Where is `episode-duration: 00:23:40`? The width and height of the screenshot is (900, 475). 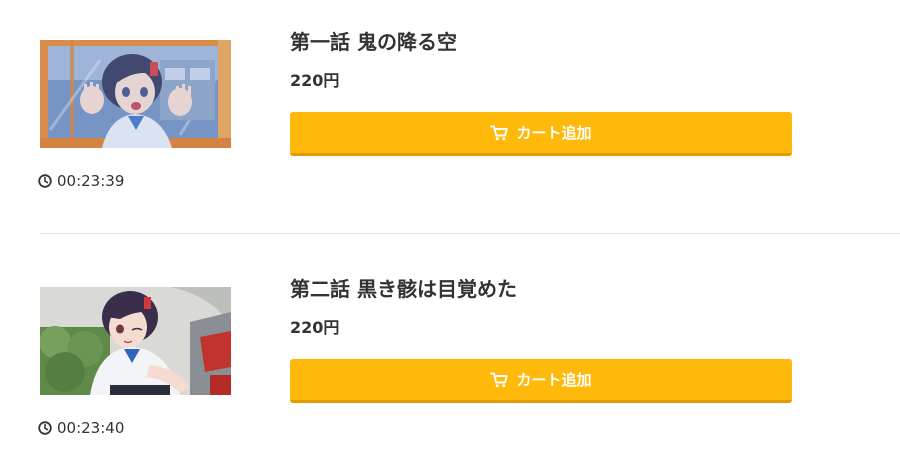
episode-duration: 00:23:40 is located at coordinates (81, 428).